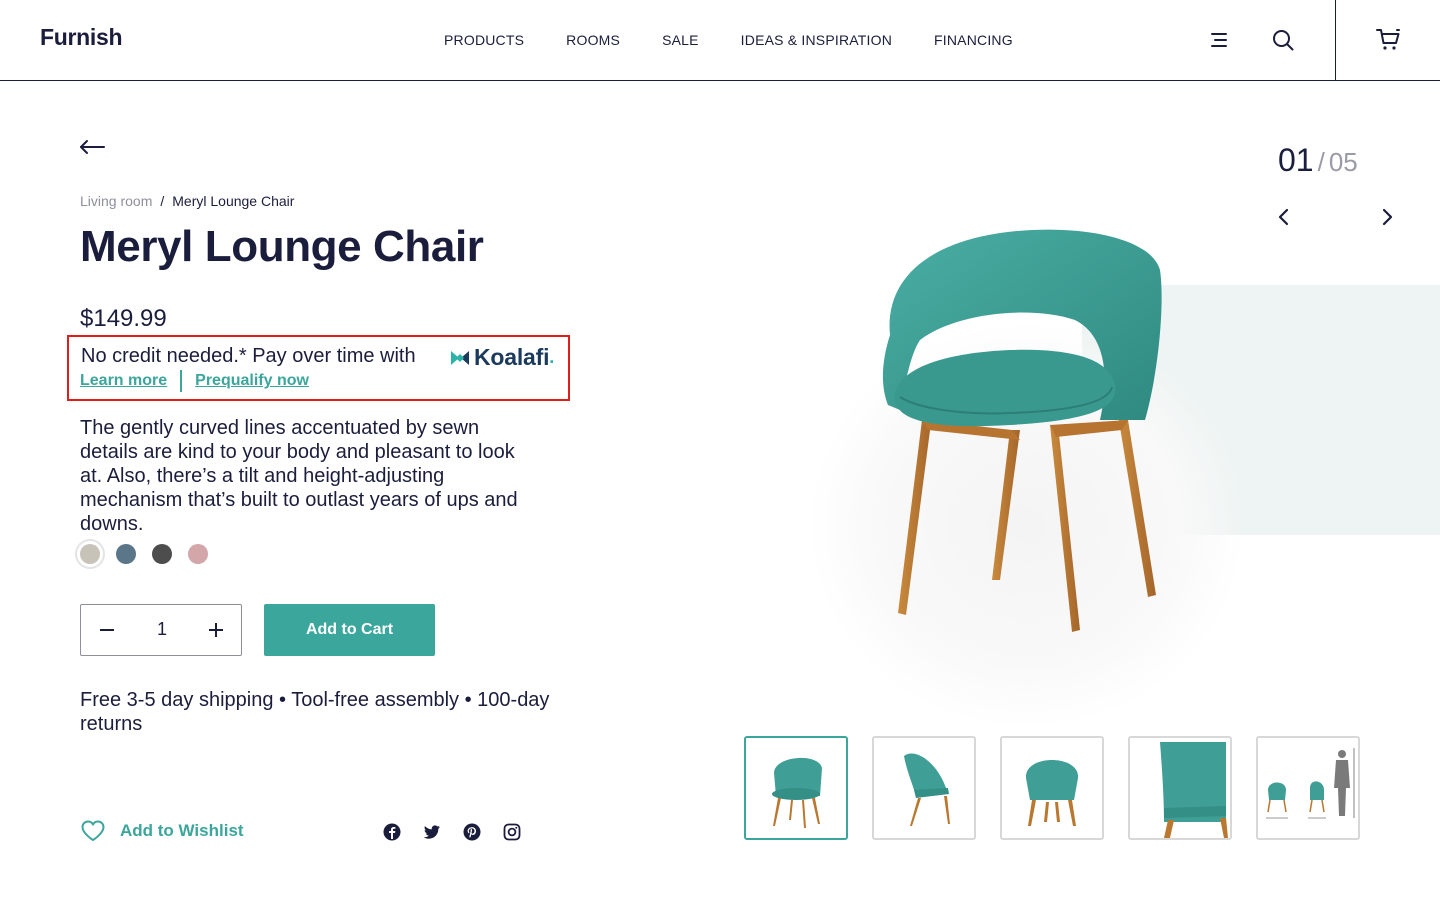 The image size is (1440, 900). I want to click on nav-sale: SALE, so click(680, 40).